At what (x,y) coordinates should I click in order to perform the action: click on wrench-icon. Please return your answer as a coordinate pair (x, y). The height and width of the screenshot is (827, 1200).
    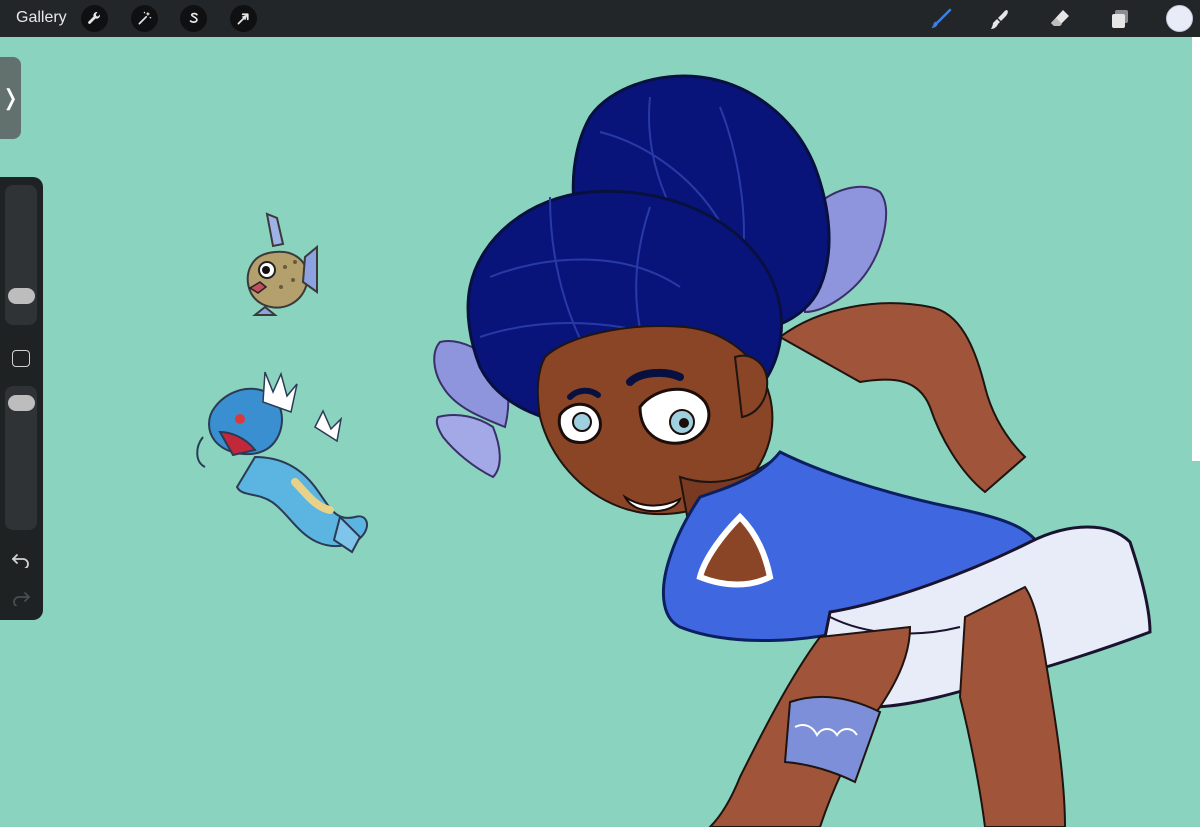
    Looking at the image, I should click on (94, 18).